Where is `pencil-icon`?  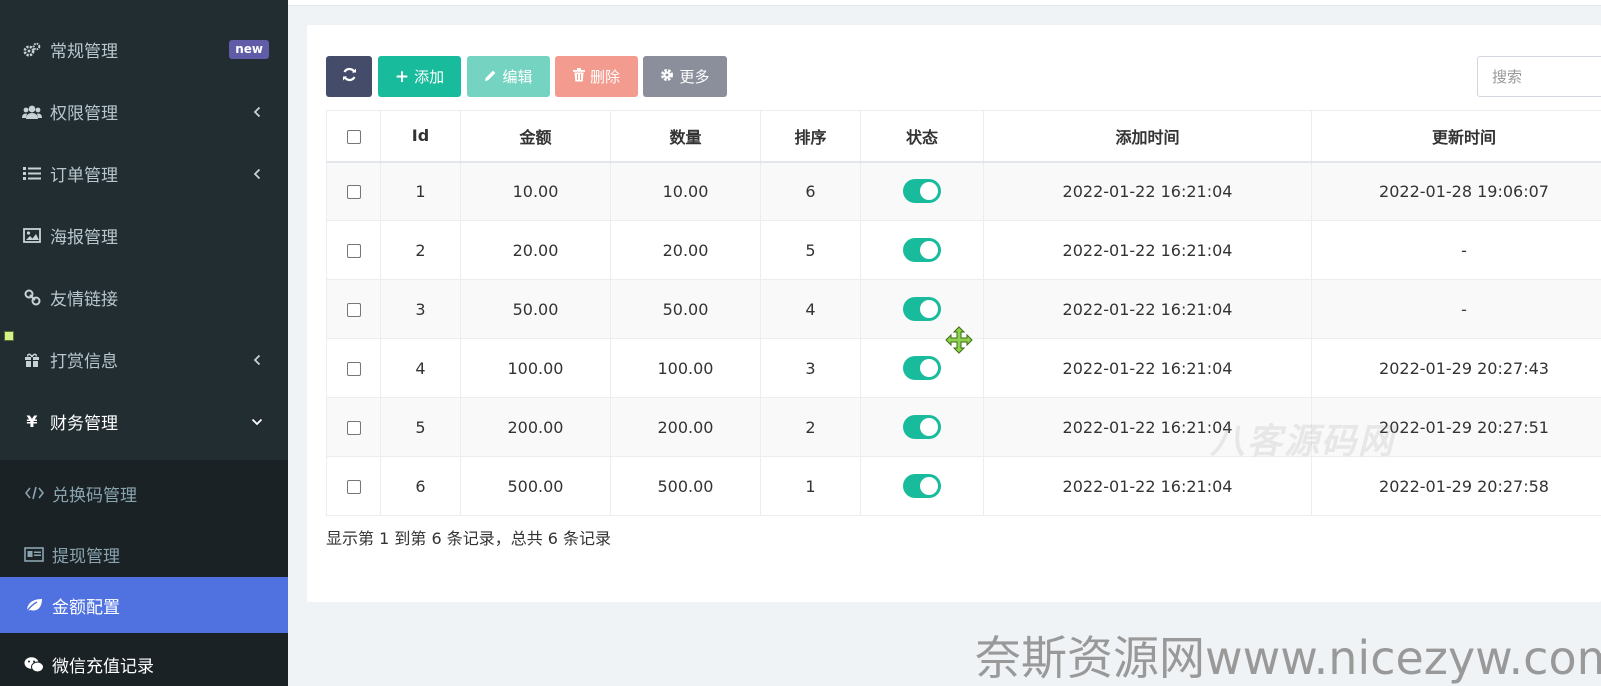
pencil-icon is located at coordinates (490, 77).